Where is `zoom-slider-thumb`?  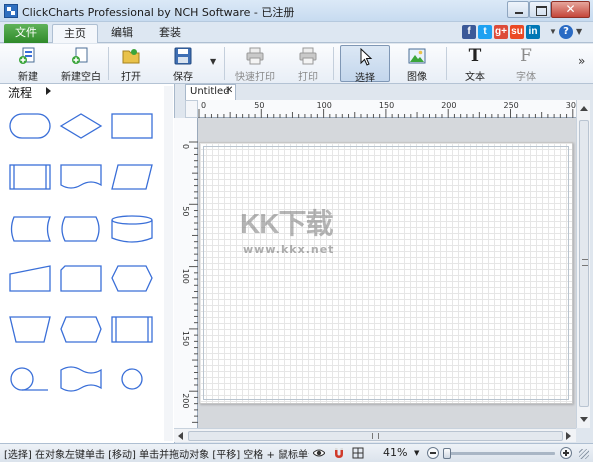 zoom-slider-thumb is located at coordinates (447, 453).